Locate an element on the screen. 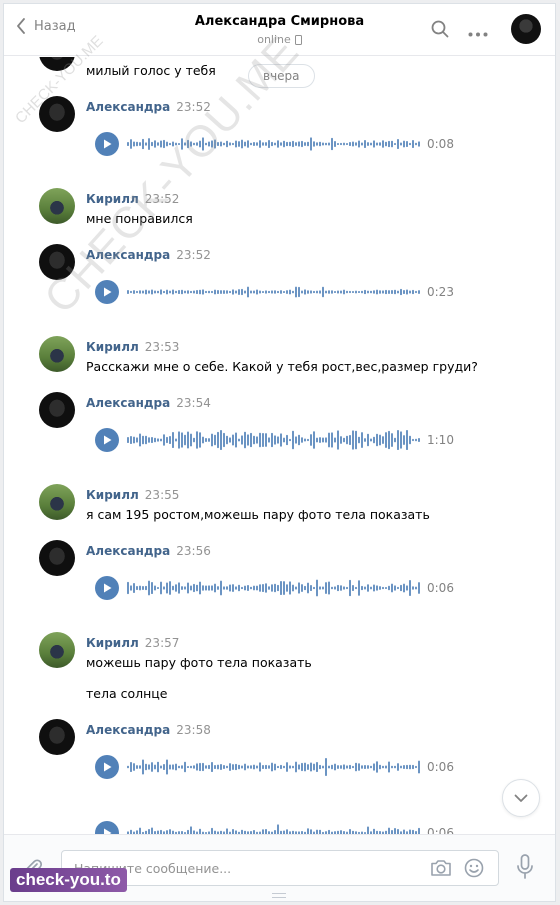 The width and height of the screenshot is (560, 905). date-separator: вчера is located at coordinates (281, 76).